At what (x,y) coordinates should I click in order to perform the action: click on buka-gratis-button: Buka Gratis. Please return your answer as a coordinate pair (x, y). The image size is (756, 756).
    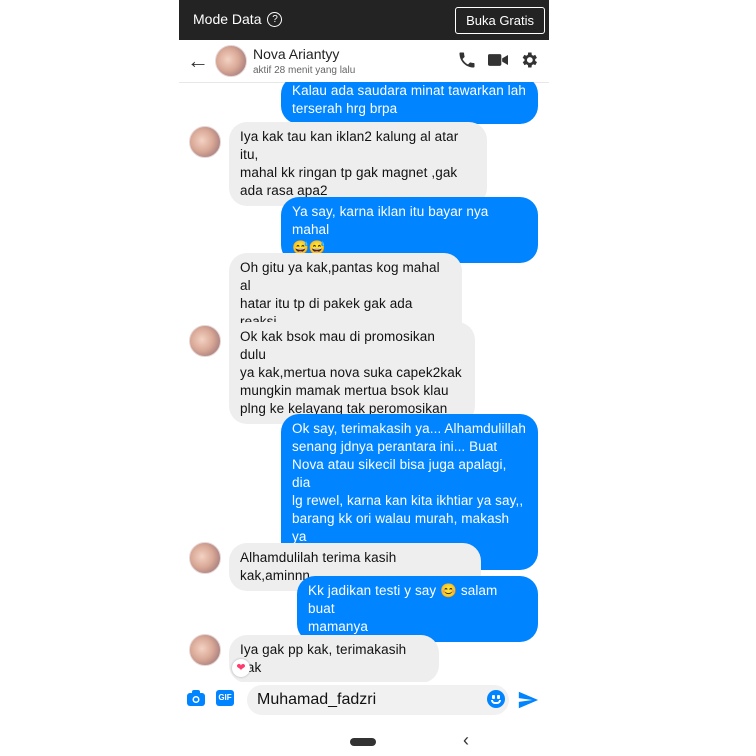
    Looking at the image, I should click on (500, 20).